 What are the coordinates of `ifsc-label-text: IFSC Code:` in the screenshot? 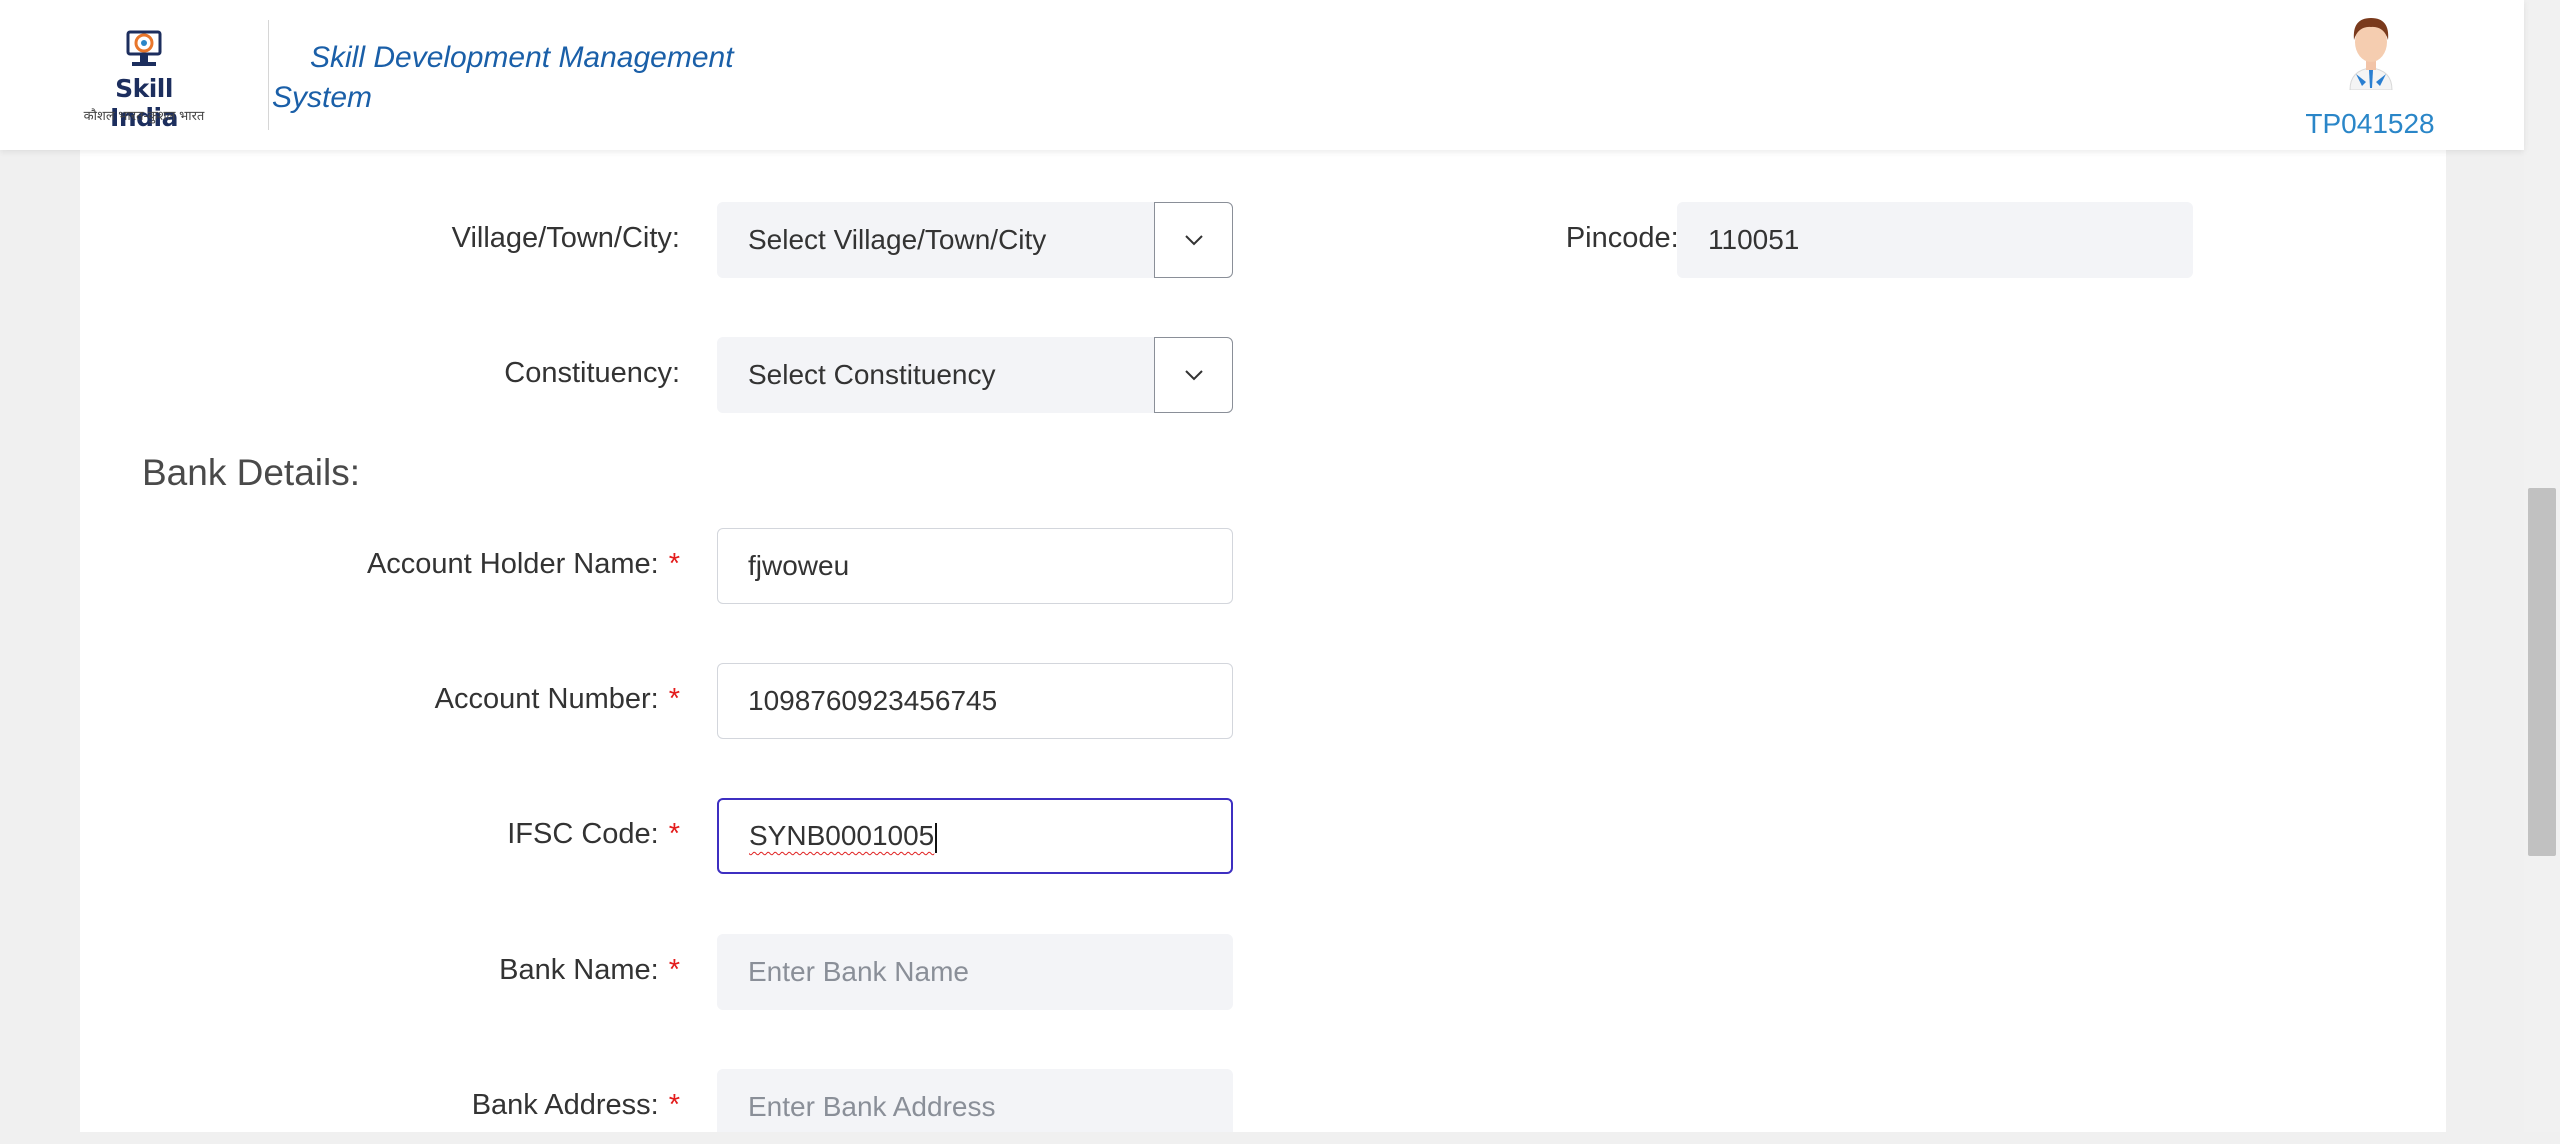 It's located at (583, 834).